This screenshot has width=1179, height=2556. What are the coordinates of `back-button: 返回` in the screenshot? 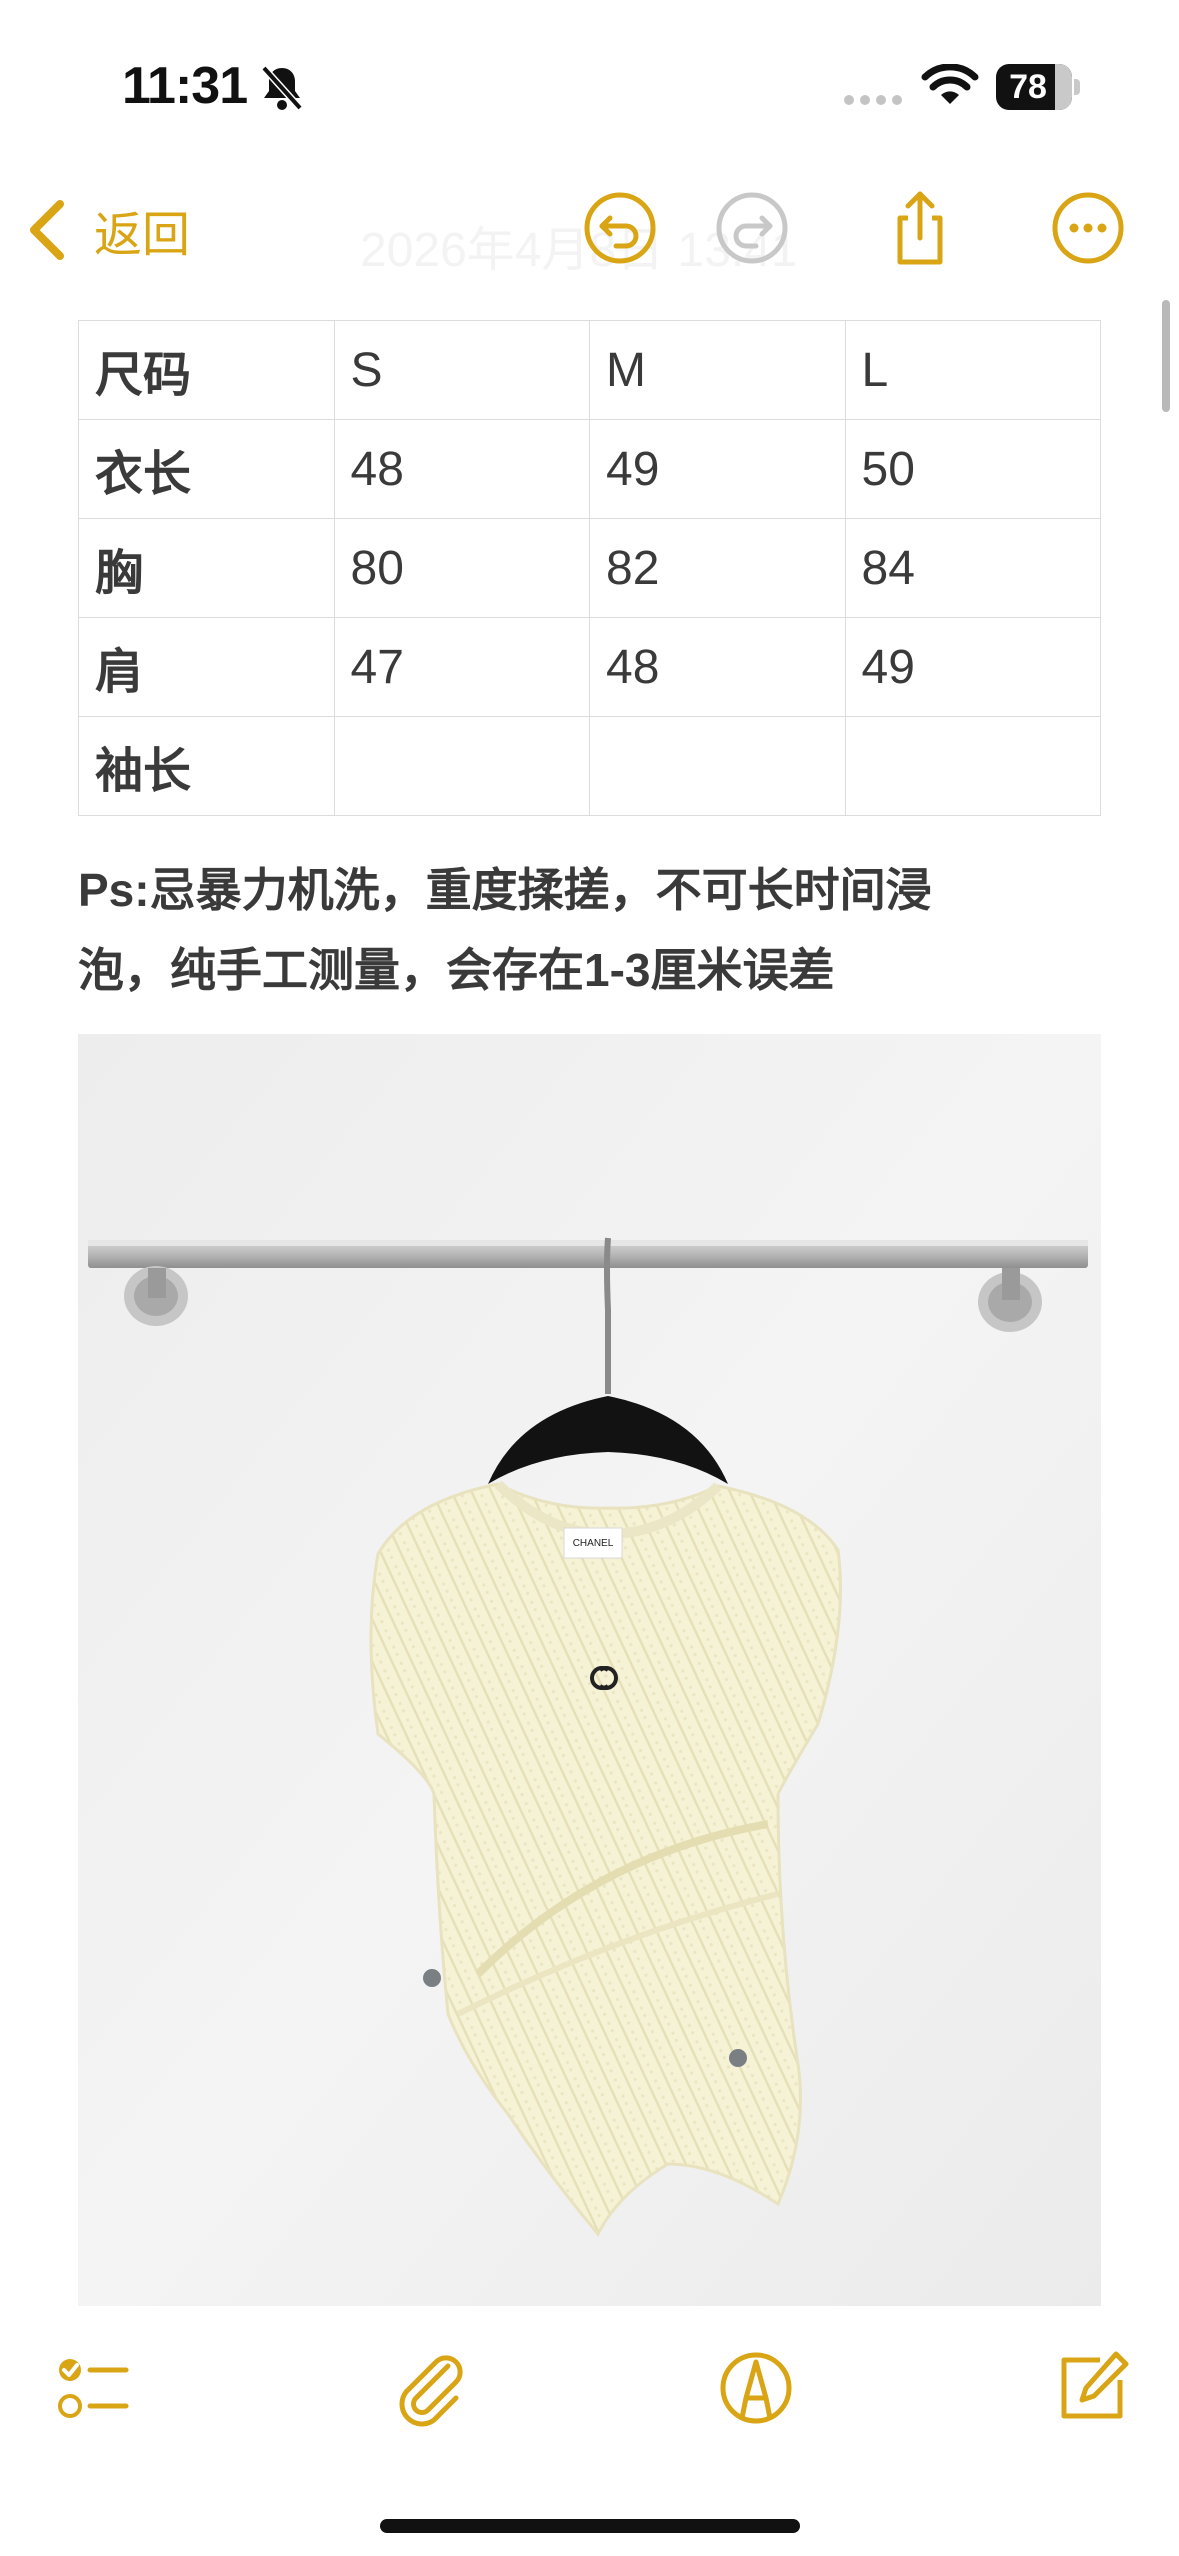 It's located at (107, 230).